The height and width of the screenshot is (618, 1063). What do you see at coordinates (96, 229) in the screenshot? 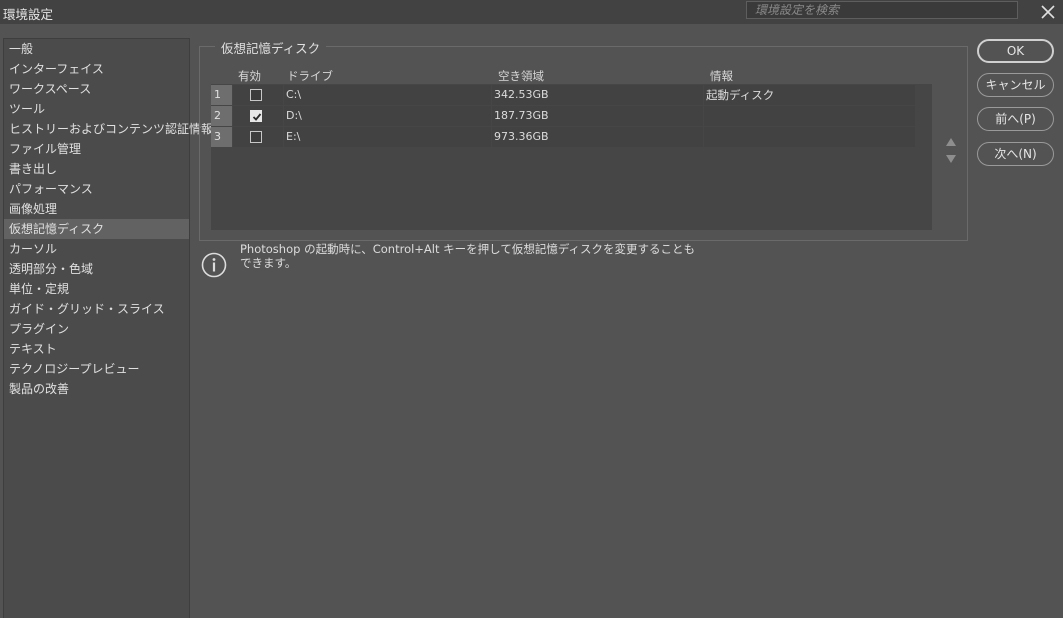
I see `sidebar-item-scratch-disks: 仮想記憶ディスク` at bounding box center [96, 229].